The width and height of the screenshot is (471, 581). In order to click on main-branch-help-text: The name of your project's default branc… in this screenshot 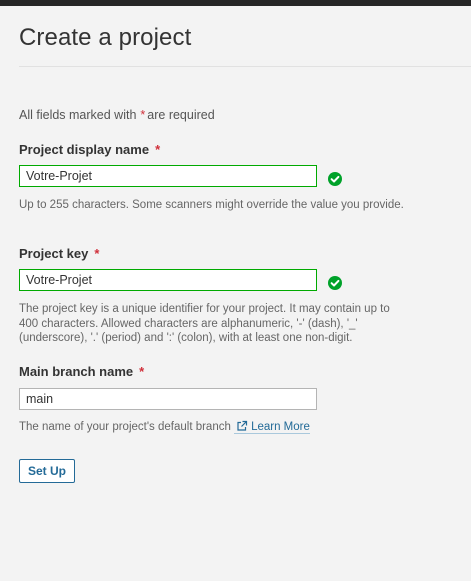, I will do `click(125, 427)`.